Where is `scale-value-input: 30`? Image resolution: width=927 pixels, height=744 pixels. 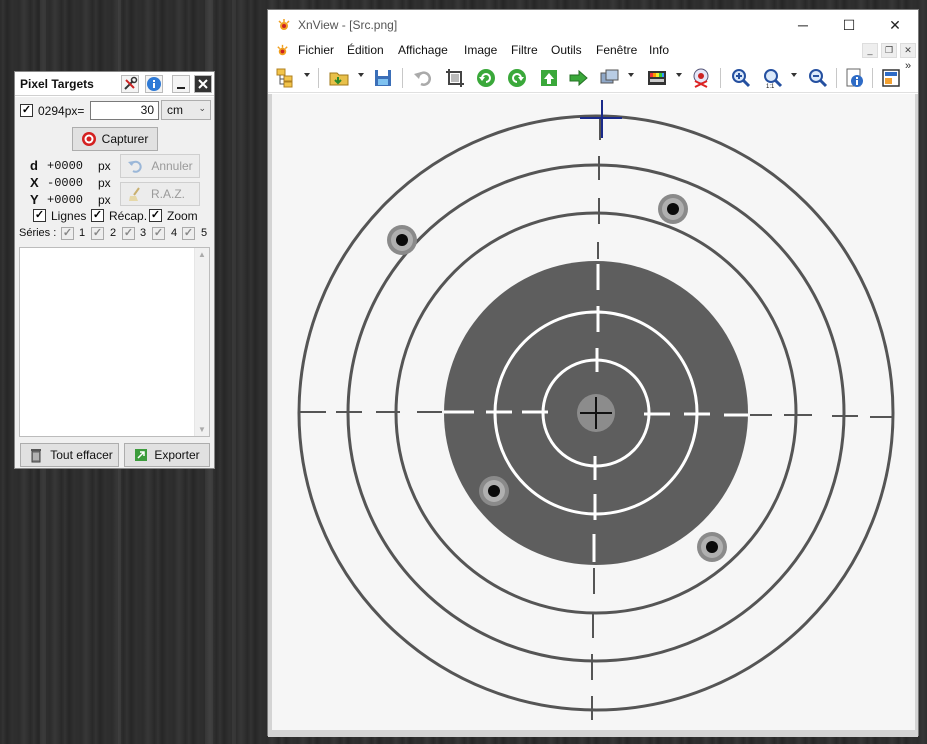
scale-value-input: 30 is located at coordinates (124, 110).